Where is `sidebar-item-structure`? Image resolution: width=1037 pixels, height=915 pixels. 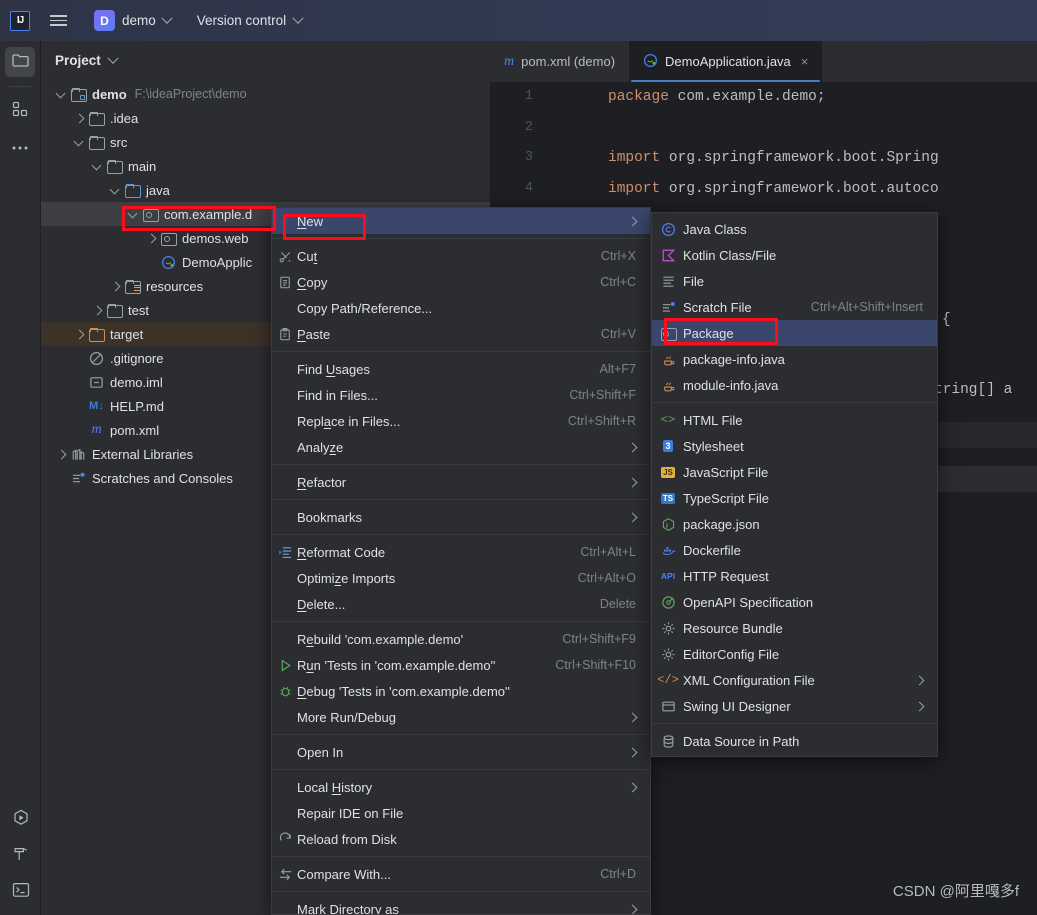 sidebar-item-structure is located at coordinates (20, 111).